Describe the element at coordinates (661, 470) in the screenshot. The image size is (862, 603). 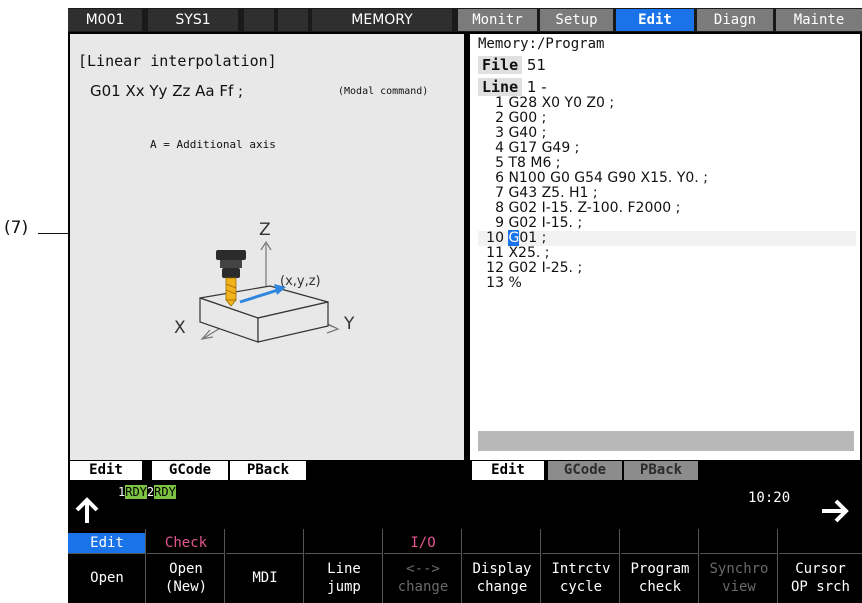
I see `right-tab-pback: PBack` at that location.